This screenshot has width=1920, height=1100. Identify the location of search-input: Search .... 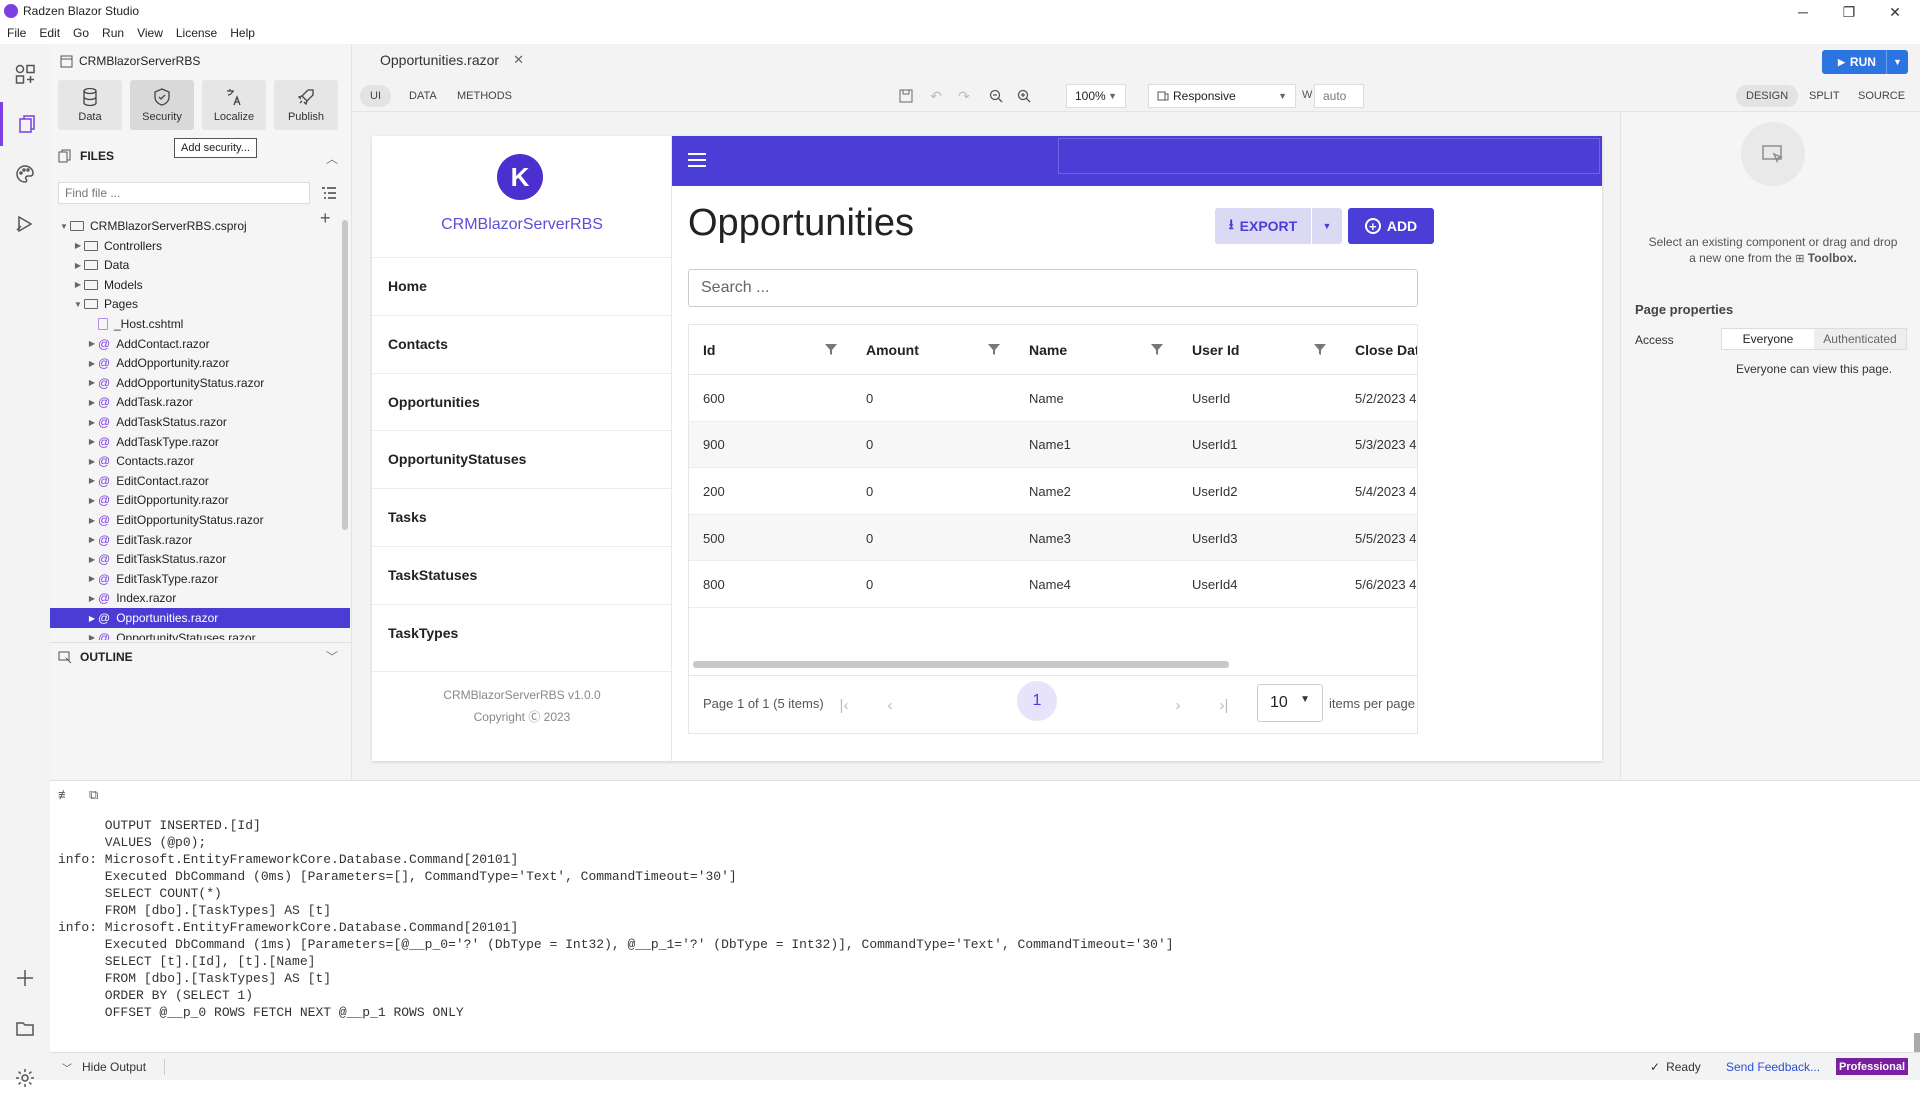
(1053, 288).